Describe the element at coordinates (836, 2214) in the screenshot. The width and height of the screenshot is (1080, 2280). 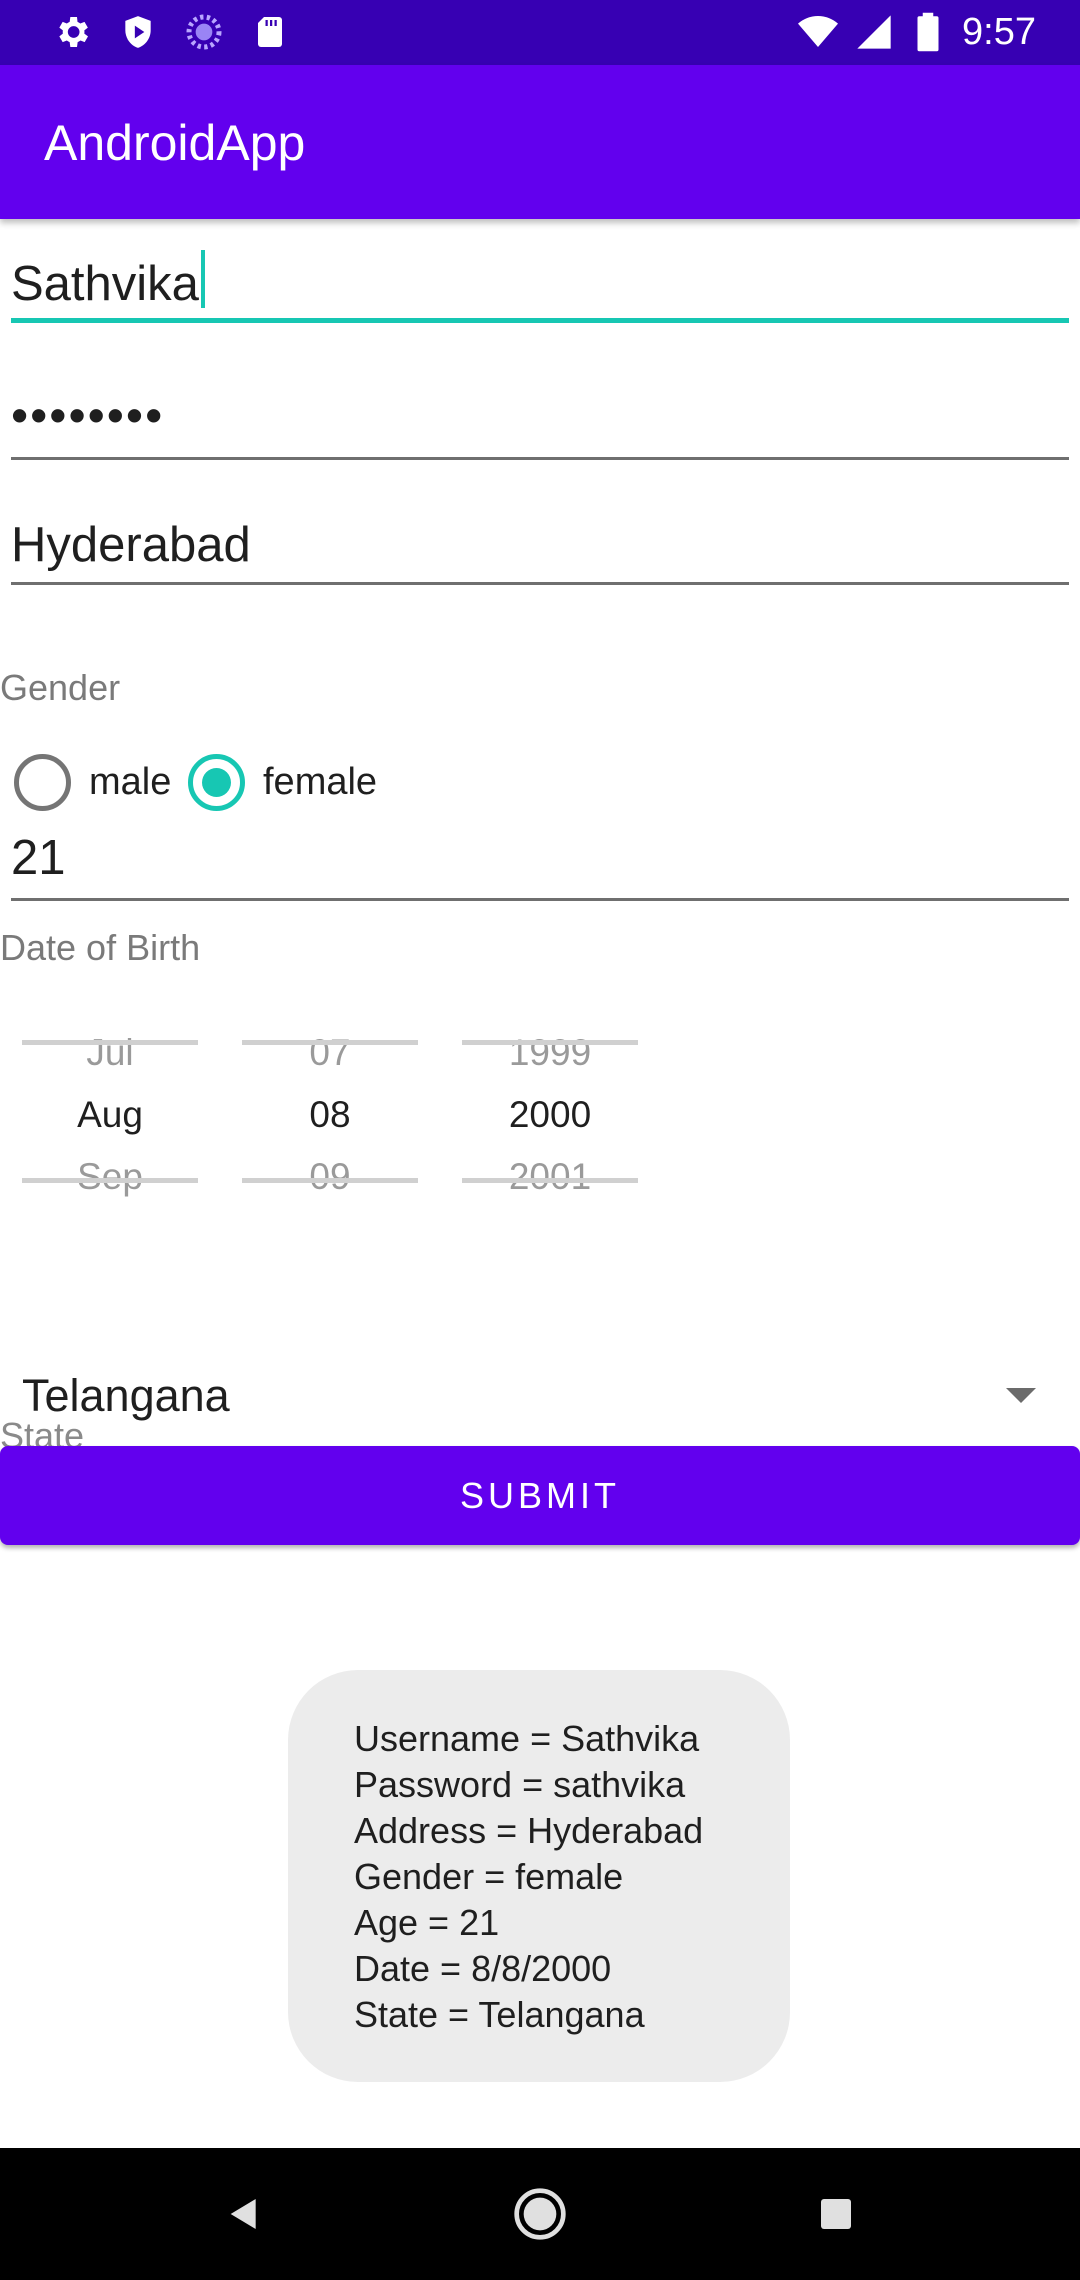
I see `recents-icon` at that location.